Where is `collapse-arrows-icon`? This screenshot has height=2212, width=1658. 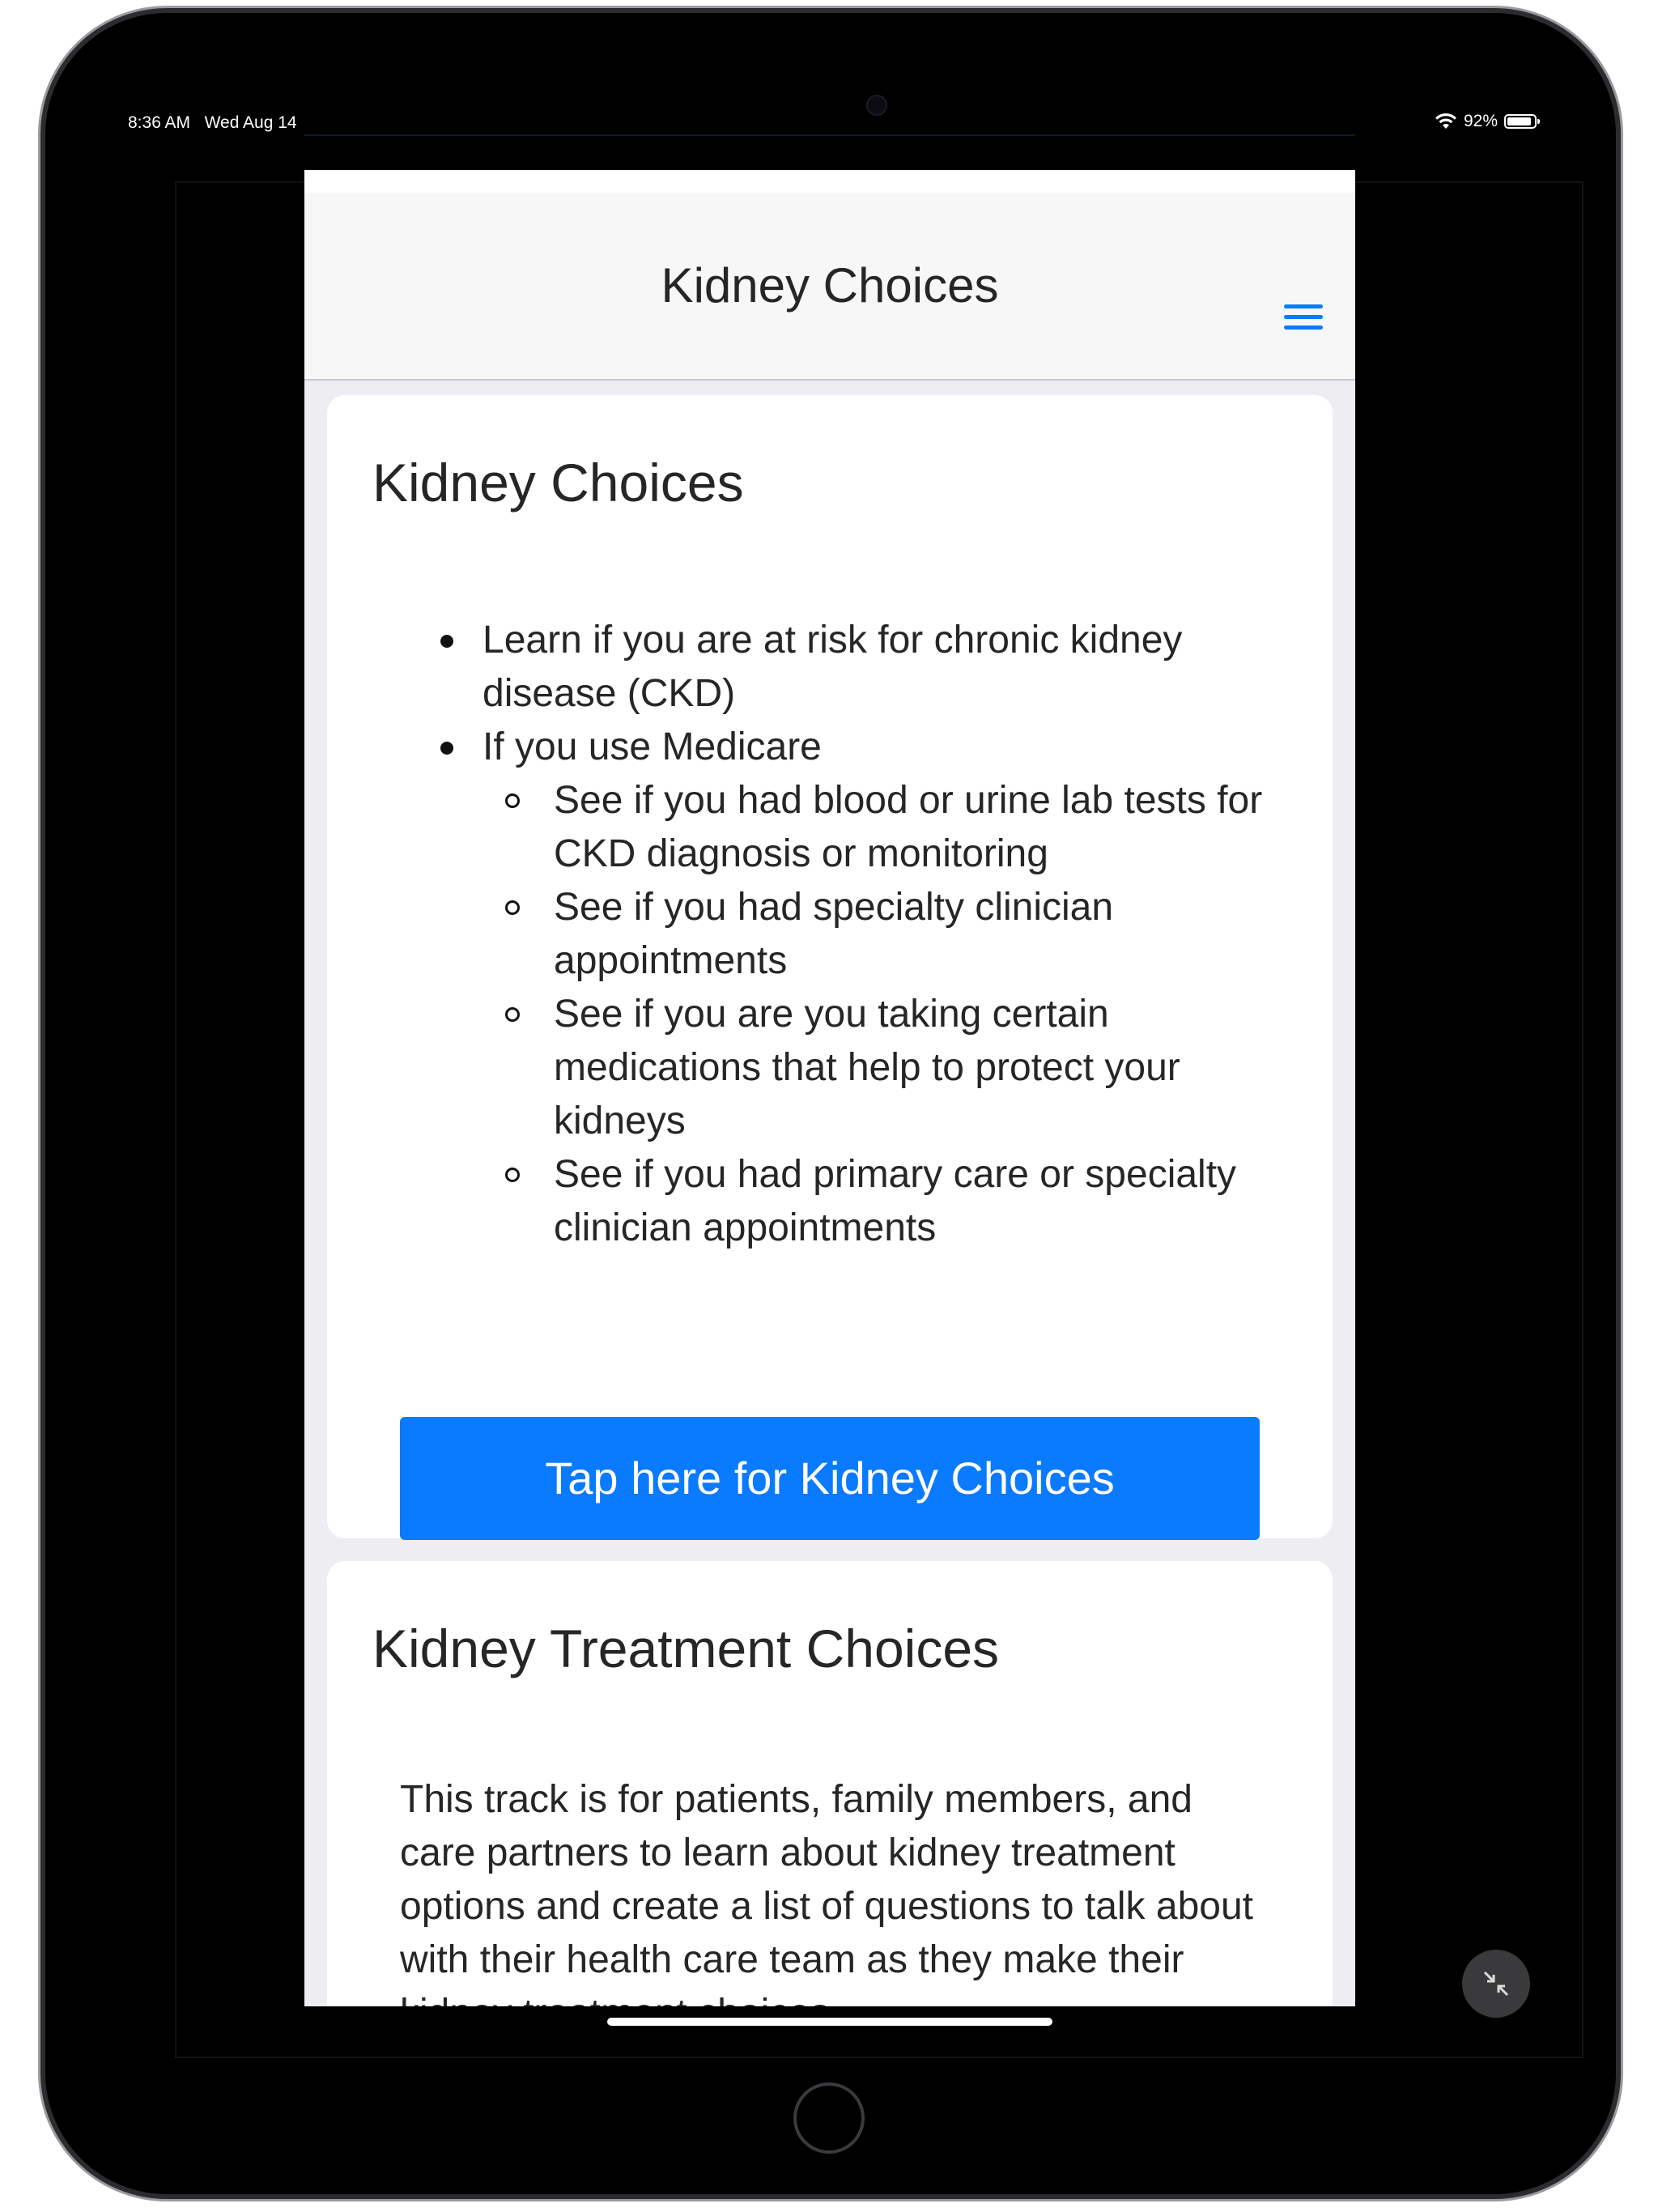 collapse-arrows-icon is located at coordinates (1496, 1984).